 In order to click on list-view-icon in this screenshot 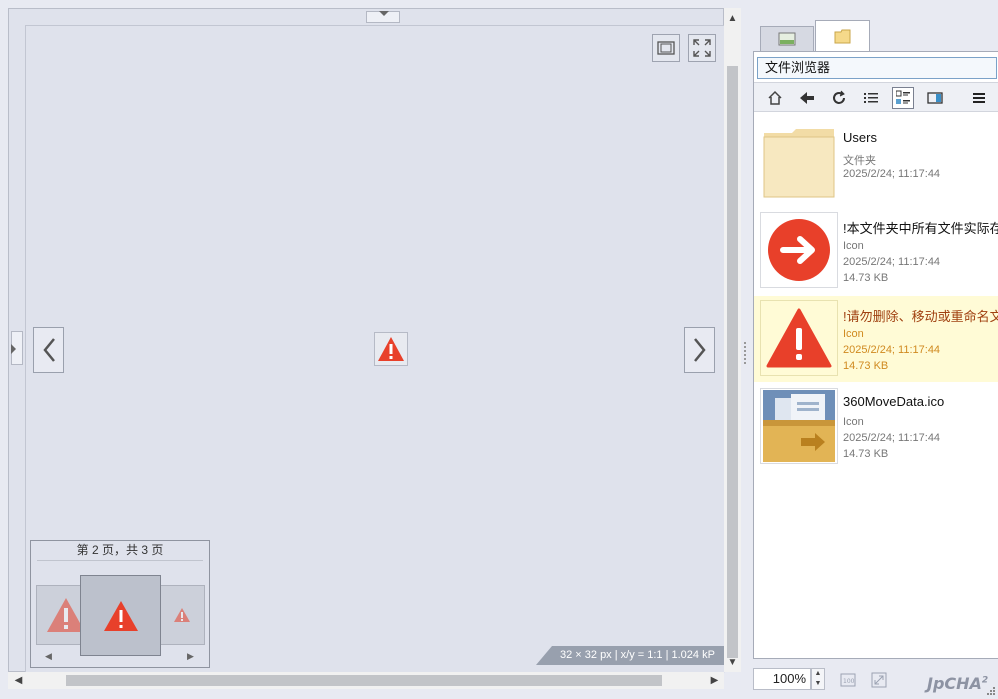, I will do `click(871, 98)`.